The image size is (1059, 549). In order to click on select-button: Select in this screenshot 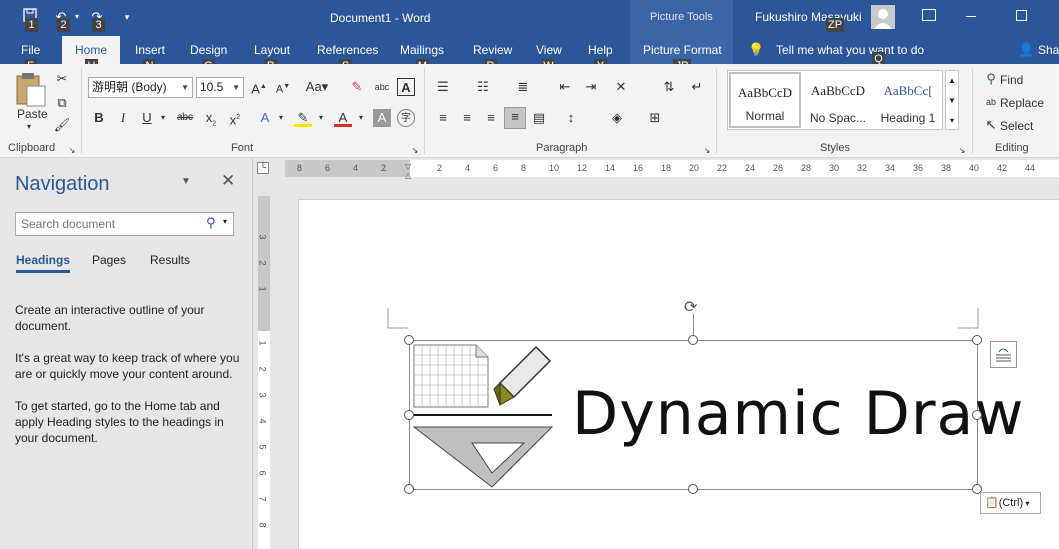, I will do `click(1016, 126)`.